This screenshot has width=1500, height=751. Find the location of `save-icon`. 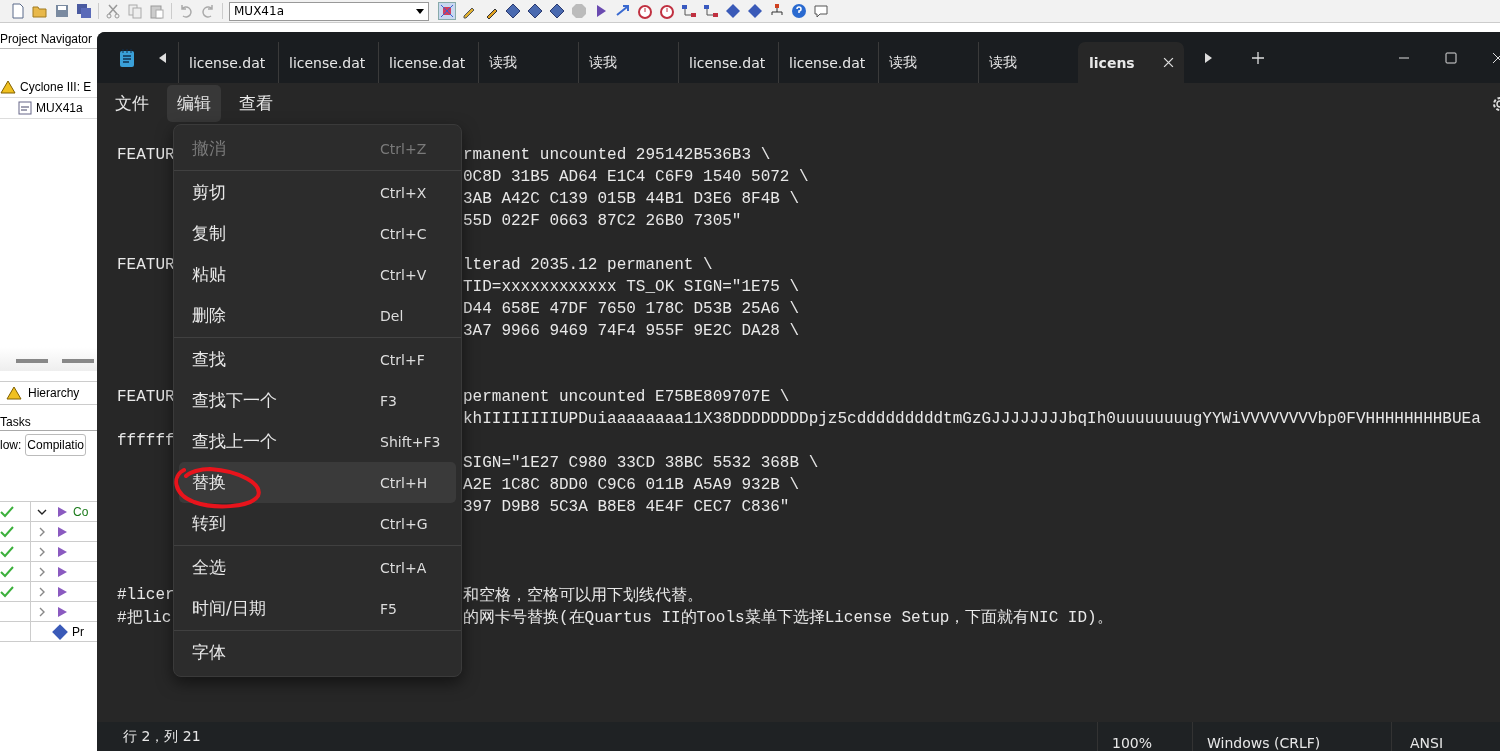

save-icon is located at coordinates (62, 11).